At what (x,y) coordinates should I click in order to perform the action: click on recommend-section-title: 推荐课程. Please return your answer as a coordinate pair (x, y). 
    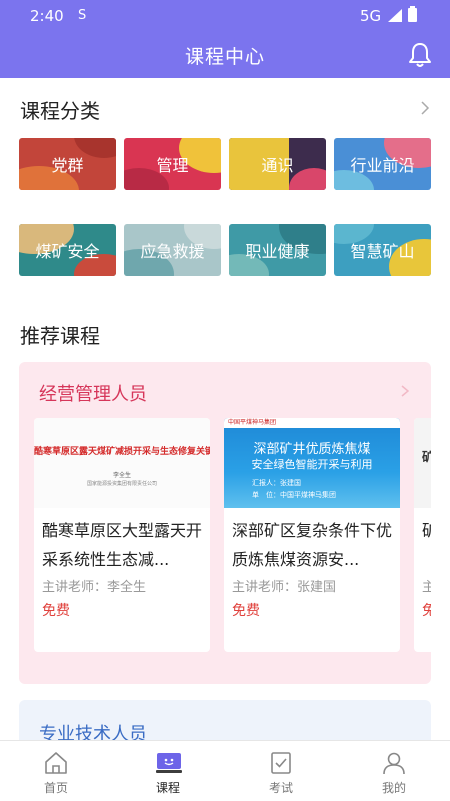
    Looking at the image, I should click on (60, 336).